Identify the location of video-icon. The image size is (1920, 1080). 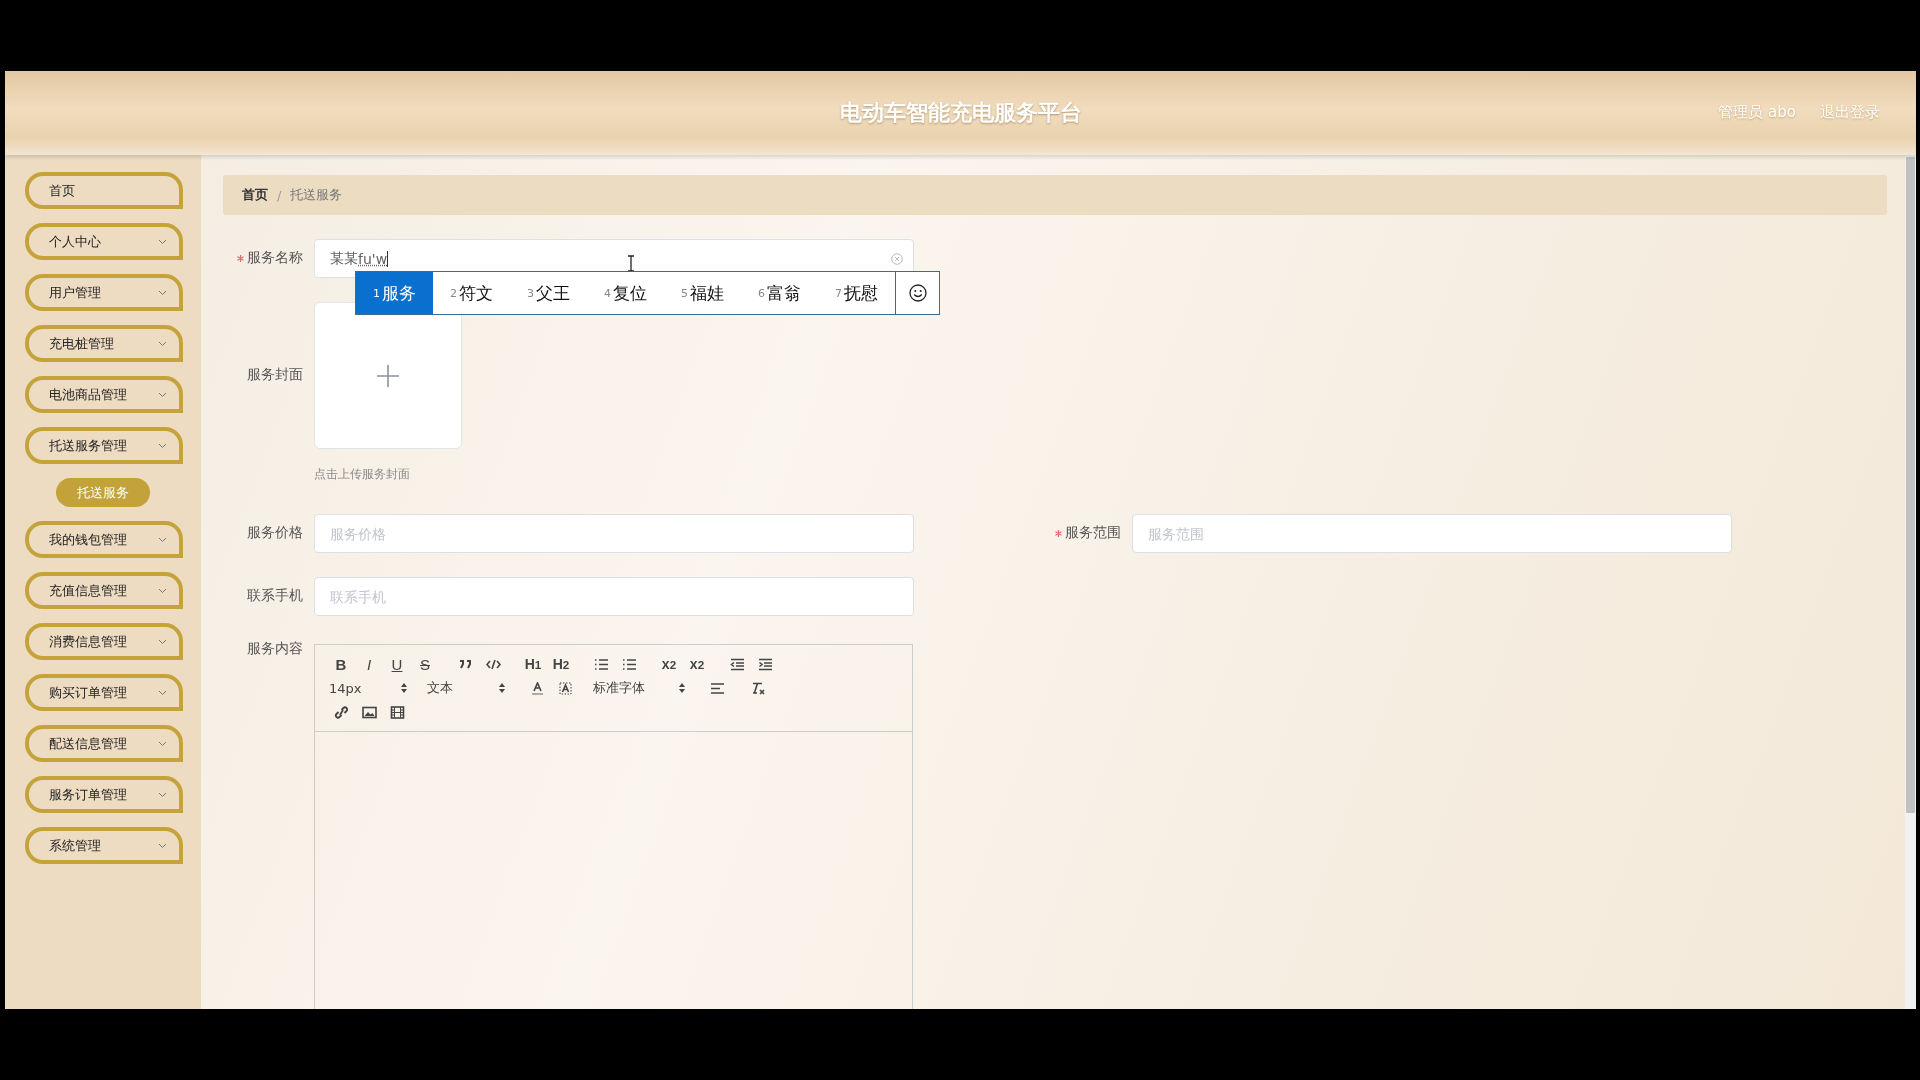
(397, 712).